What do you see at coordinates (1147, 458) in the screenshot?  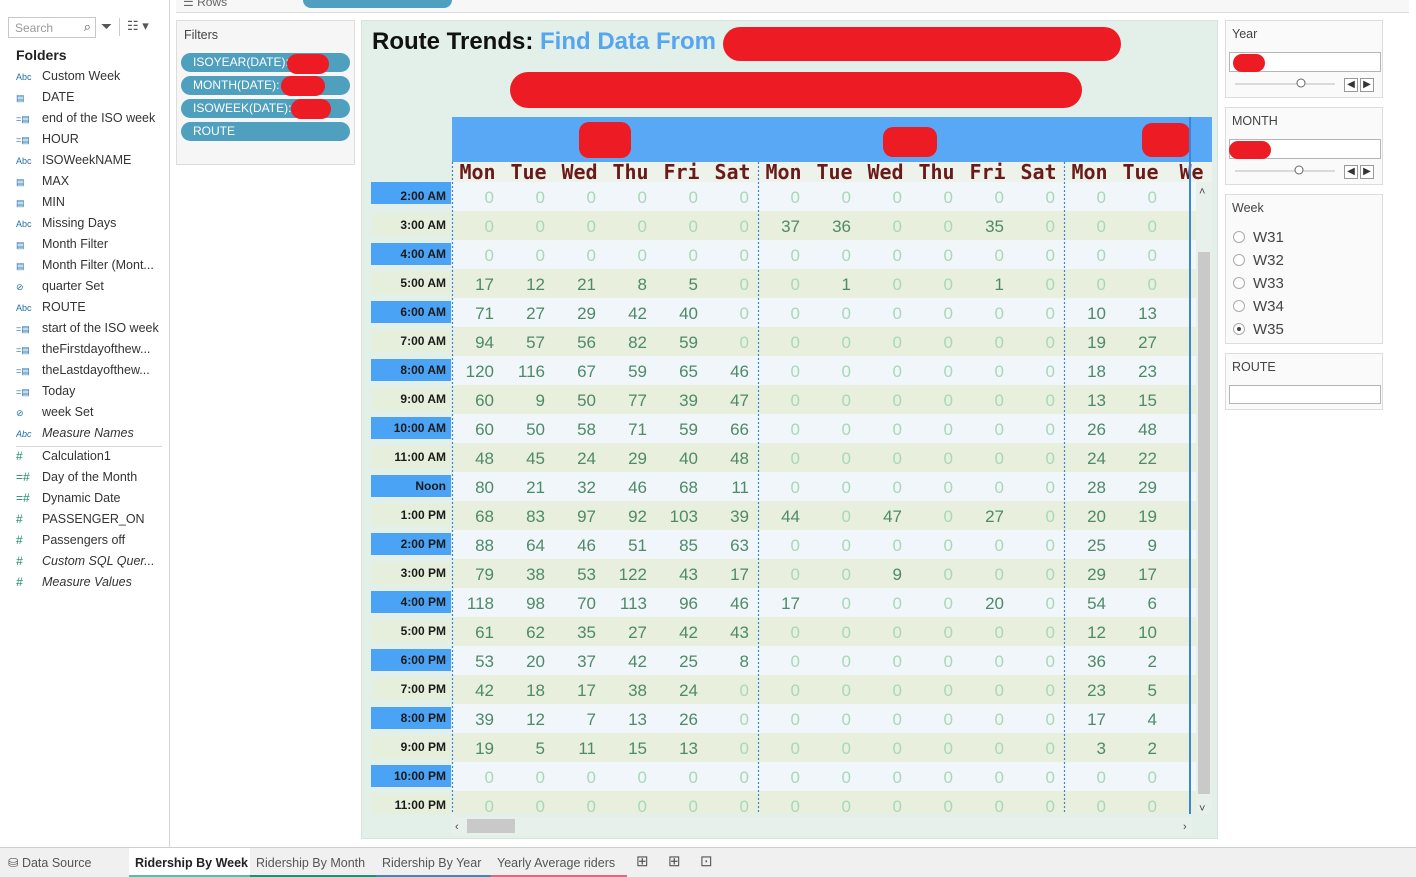 I see `cell-value: 22` at bounding box center [1147, 458].